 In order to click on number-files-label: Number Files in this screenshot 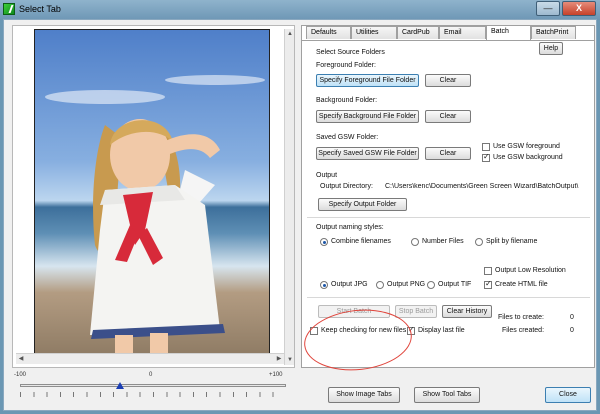, I will do `click(443, 241)`.